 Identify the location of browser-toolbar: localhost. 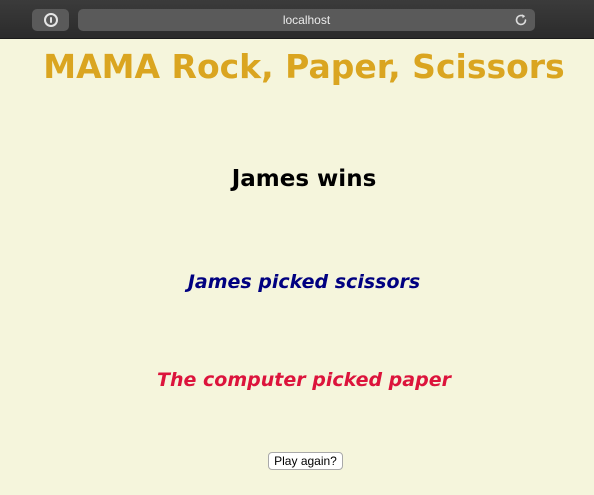
(297, 19).